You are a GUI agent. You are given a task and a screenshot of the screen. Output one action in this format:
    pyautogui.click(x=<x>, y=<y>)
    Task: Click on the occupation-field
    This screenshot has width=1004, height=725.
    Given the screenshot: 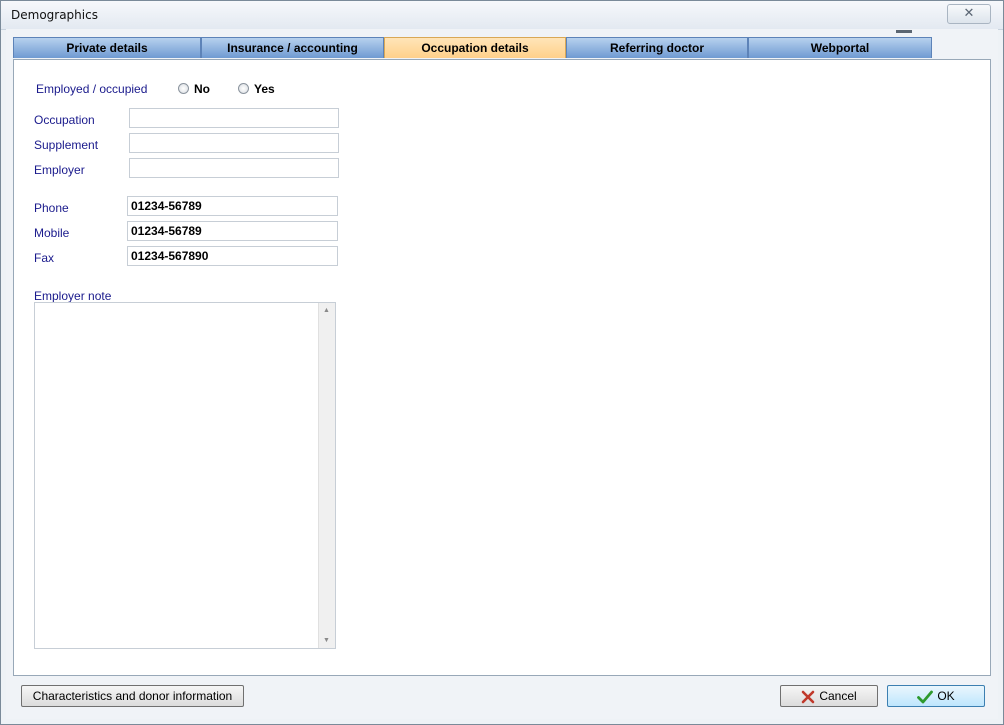 What is the action you would take?
    pyautogui.click(x=234, y=118)
    